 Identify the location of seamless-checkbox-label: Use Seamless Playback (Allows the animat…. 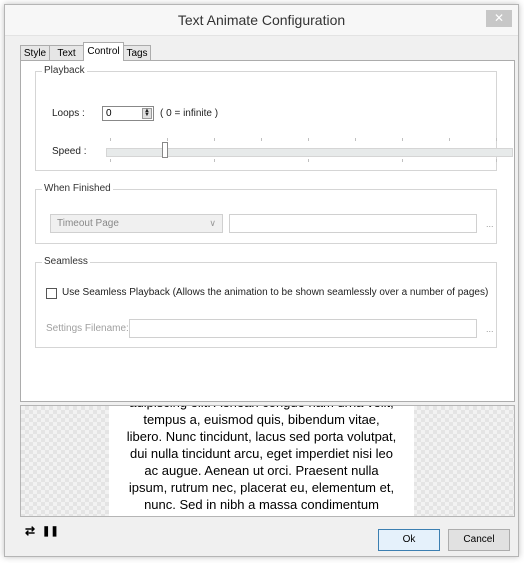
(275, 292).